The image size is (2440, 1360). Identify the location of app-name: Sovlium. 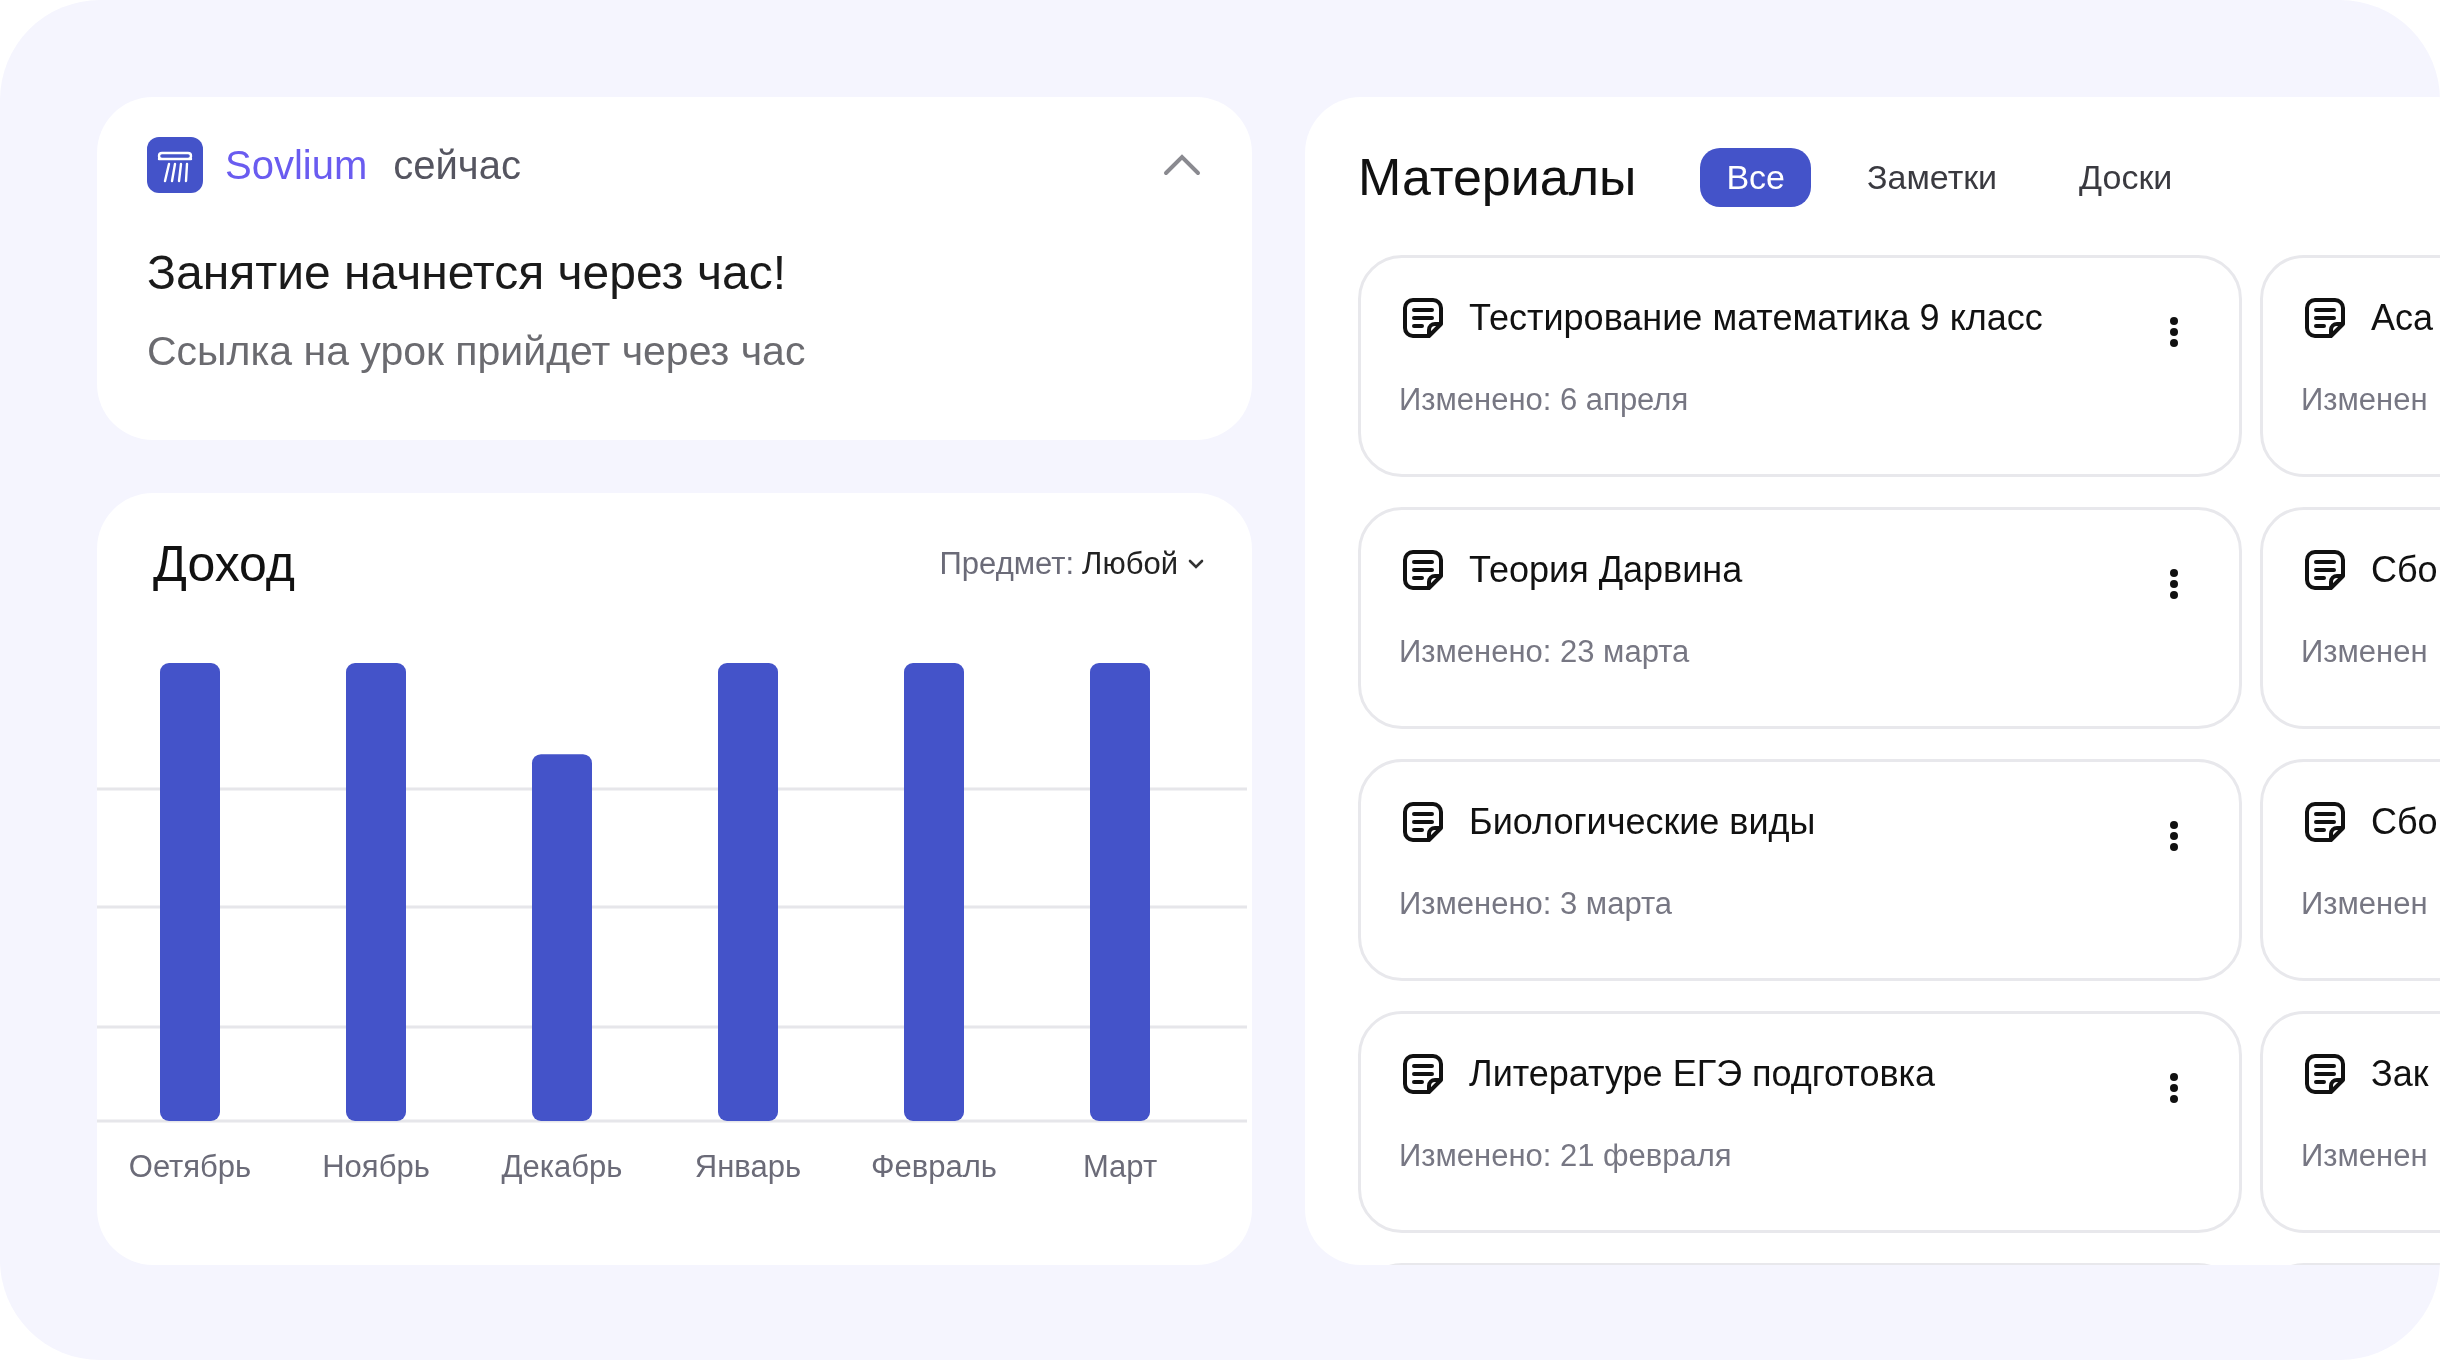
(296, 165).